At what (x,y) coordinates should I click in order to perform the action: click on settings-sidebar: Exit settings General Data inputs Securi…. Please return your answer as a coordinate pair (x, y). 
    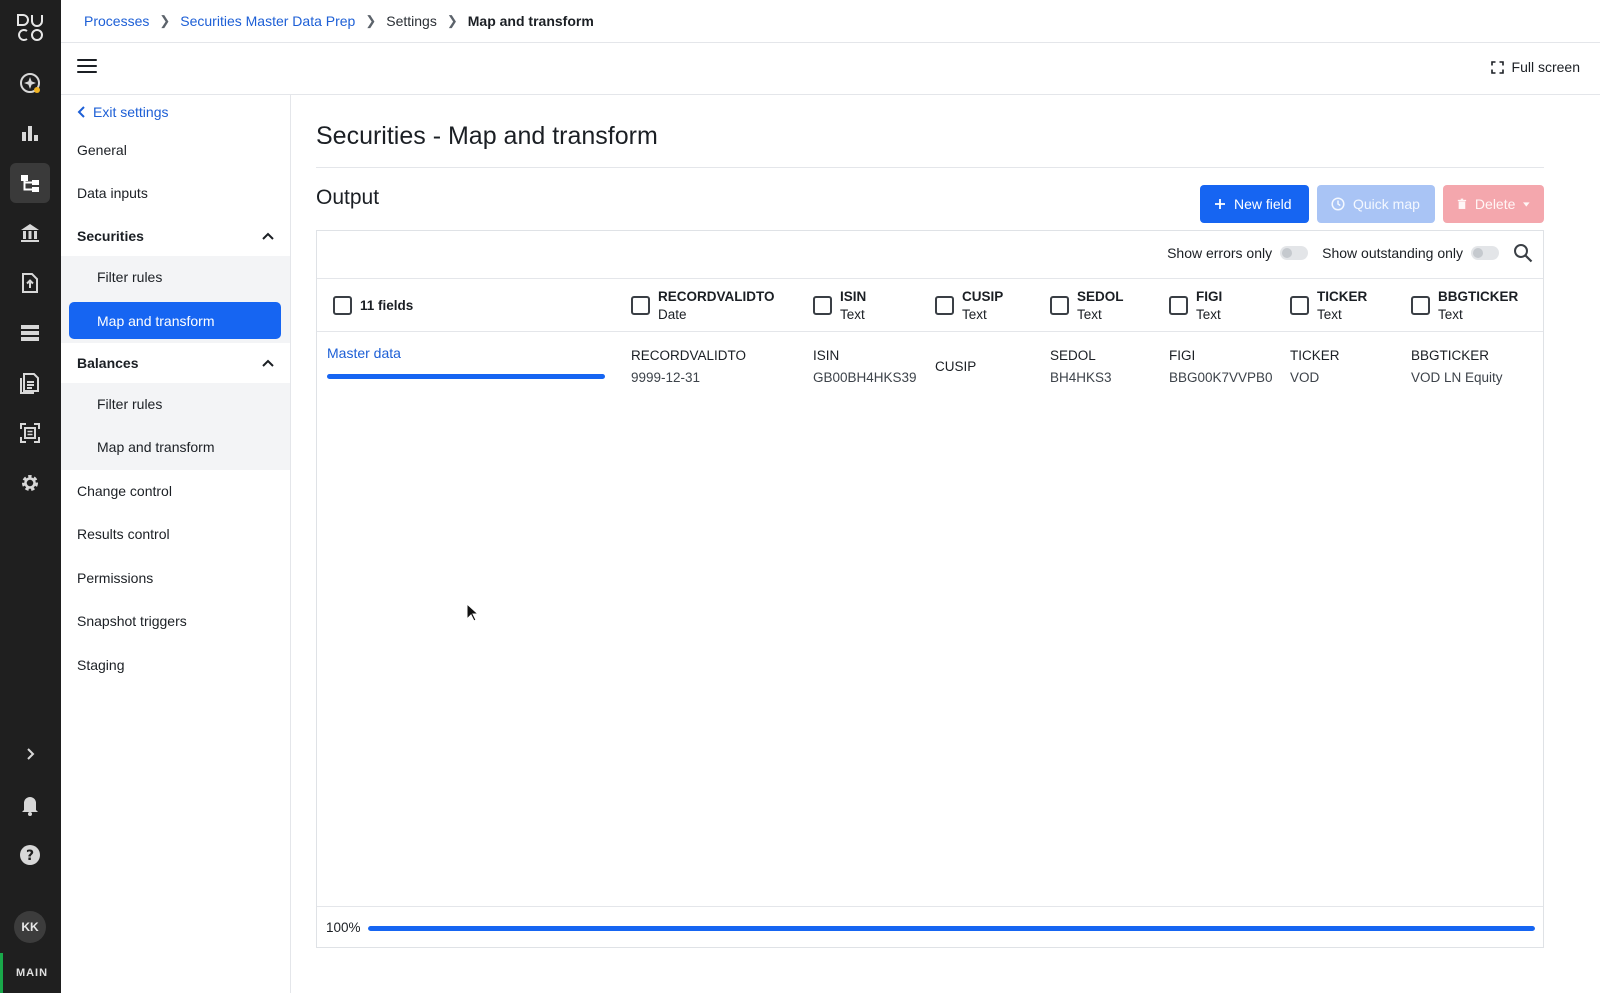
    Looking at the image, I should click on (176, 544).